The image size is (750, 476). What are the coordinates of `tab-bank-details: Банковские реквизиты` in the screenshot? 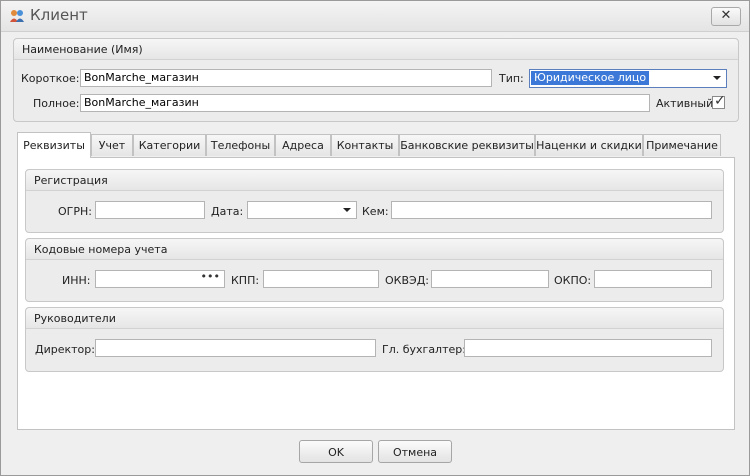 It's located at (467, 145).